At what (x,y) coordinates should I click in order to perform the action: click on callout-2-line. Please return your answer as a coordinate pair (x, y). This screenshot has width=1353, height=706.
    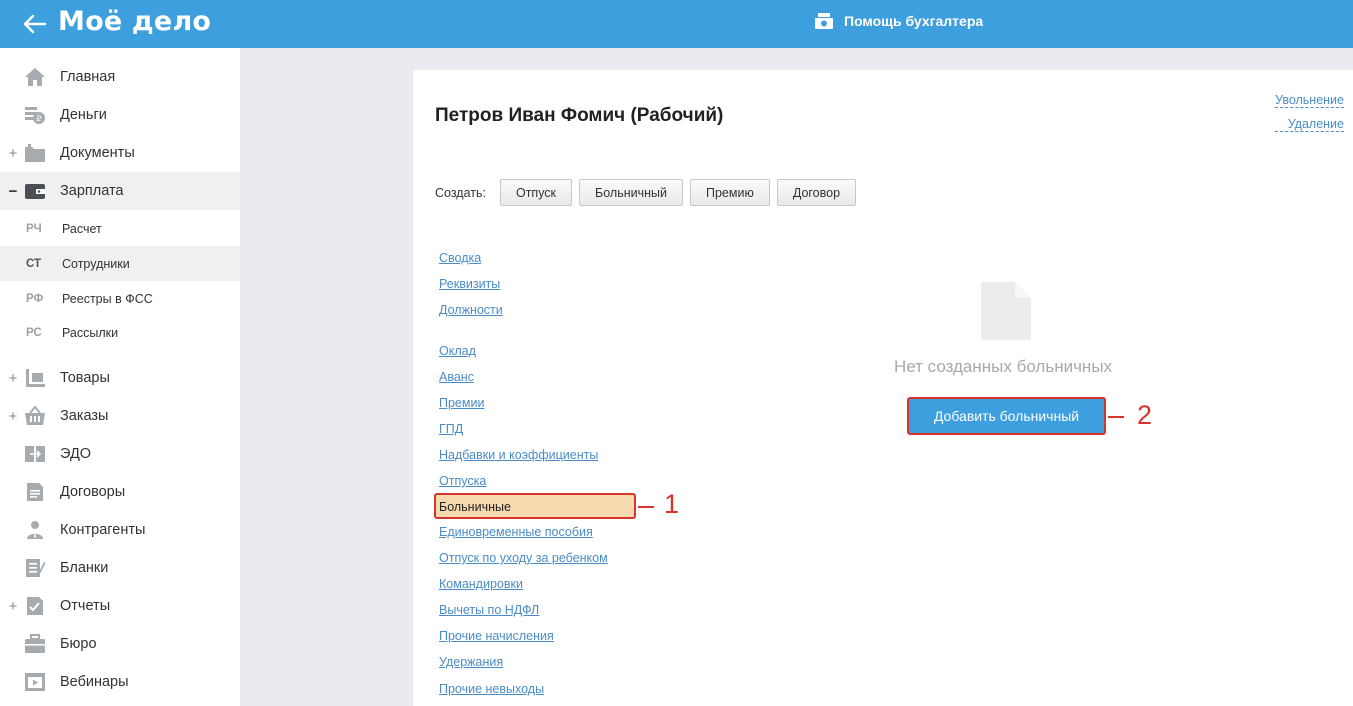
    Looking at the image, I should click on (1116, 417).